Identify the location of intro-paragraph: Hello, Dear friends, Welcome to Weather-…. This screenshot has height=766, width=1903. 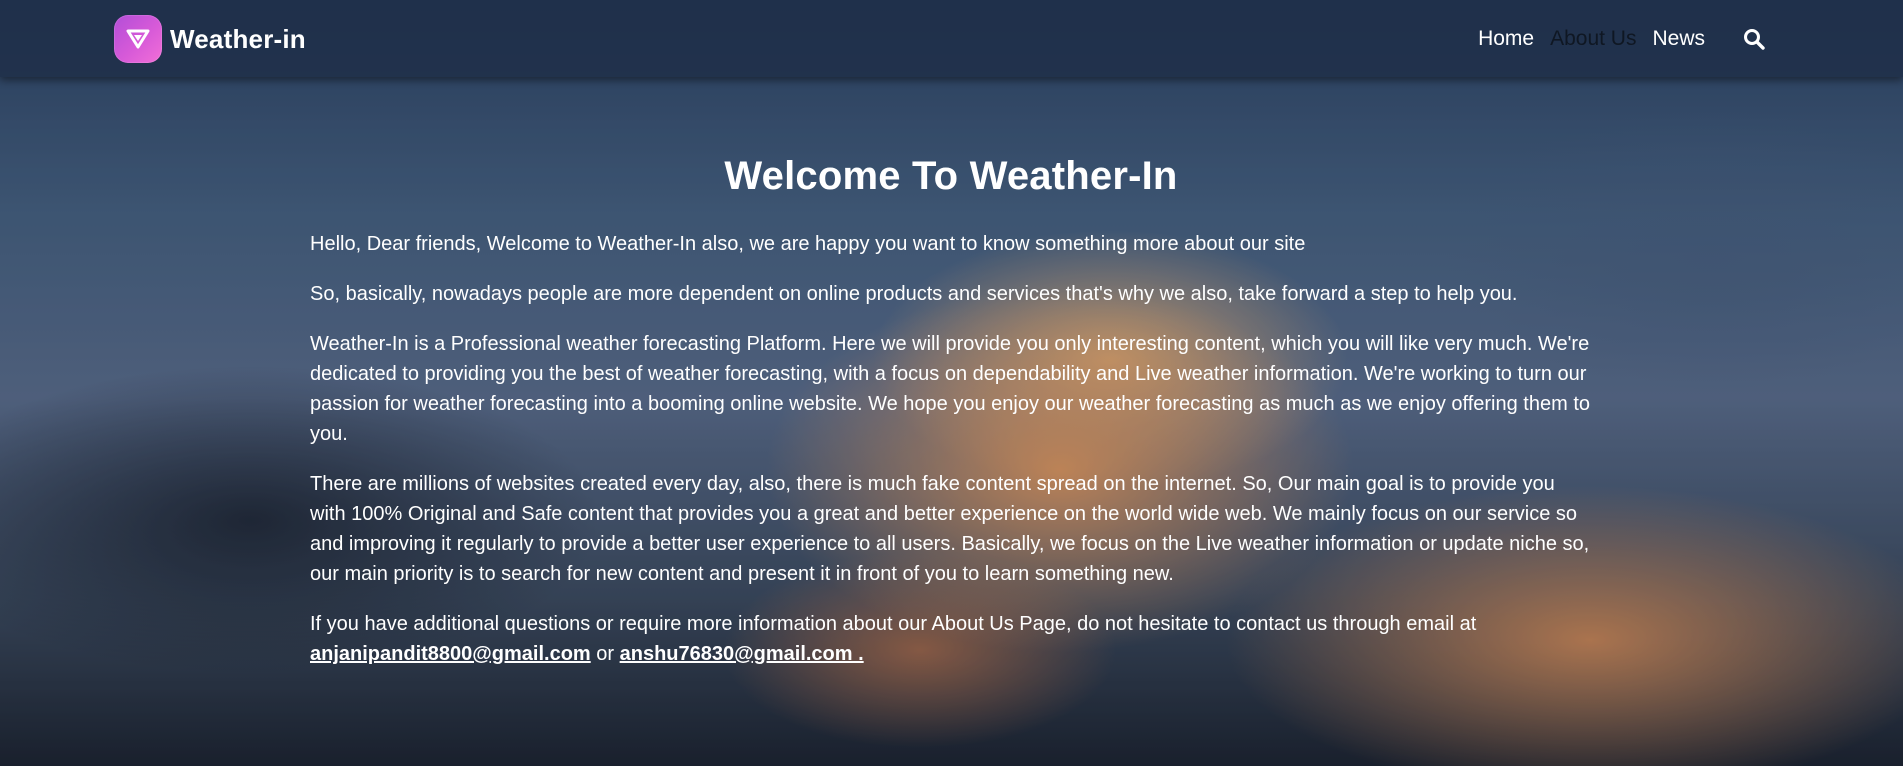
(808, 244).